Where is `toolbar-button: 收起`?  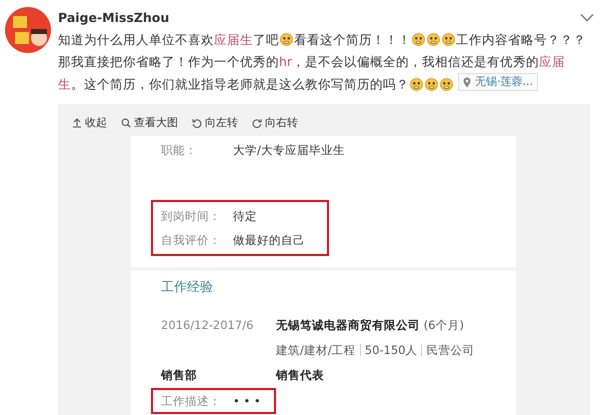 toolbar-button: 收起 is located at coordinates (89, 123).